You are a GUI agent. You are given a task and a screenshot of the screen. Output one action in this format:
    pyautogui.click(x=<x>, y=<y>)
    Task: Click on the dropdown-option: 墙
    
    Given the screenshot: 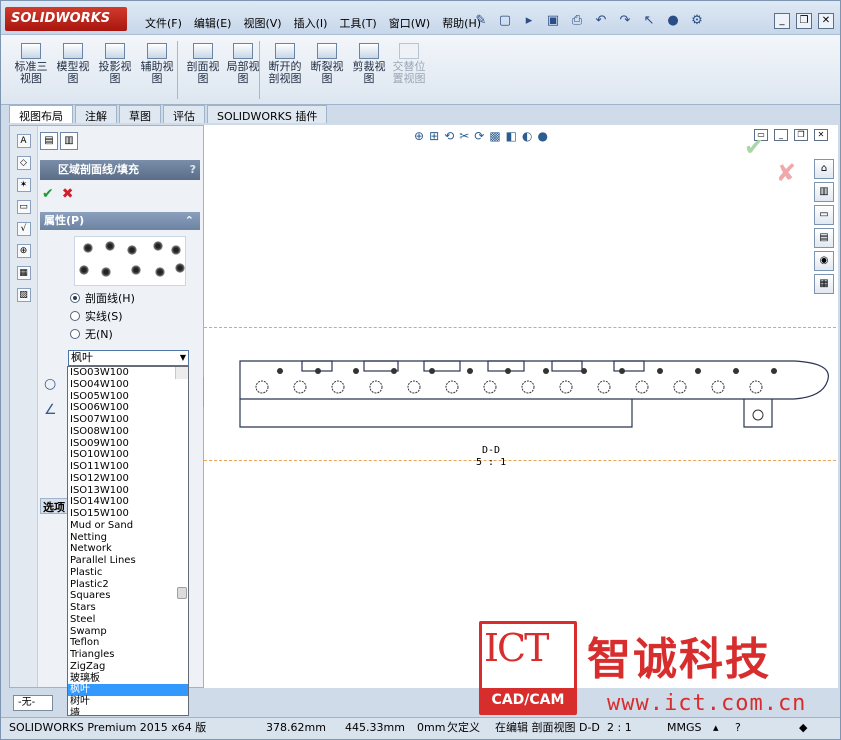 What is the action you would take?
    pyautogui.click(x=128, y=711)
    